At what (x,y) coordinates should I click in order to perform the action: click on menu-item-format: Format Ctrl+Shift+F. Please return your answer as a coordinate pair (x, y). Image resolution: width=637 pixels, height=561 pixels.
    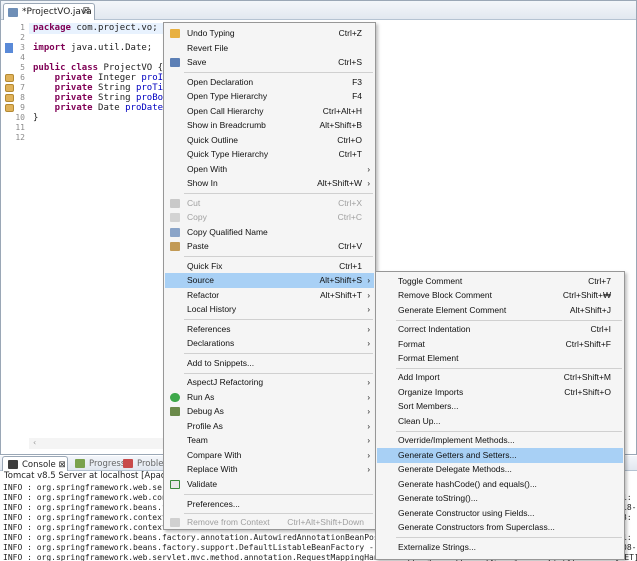
    Looking at the image, I should click on (500, 344).